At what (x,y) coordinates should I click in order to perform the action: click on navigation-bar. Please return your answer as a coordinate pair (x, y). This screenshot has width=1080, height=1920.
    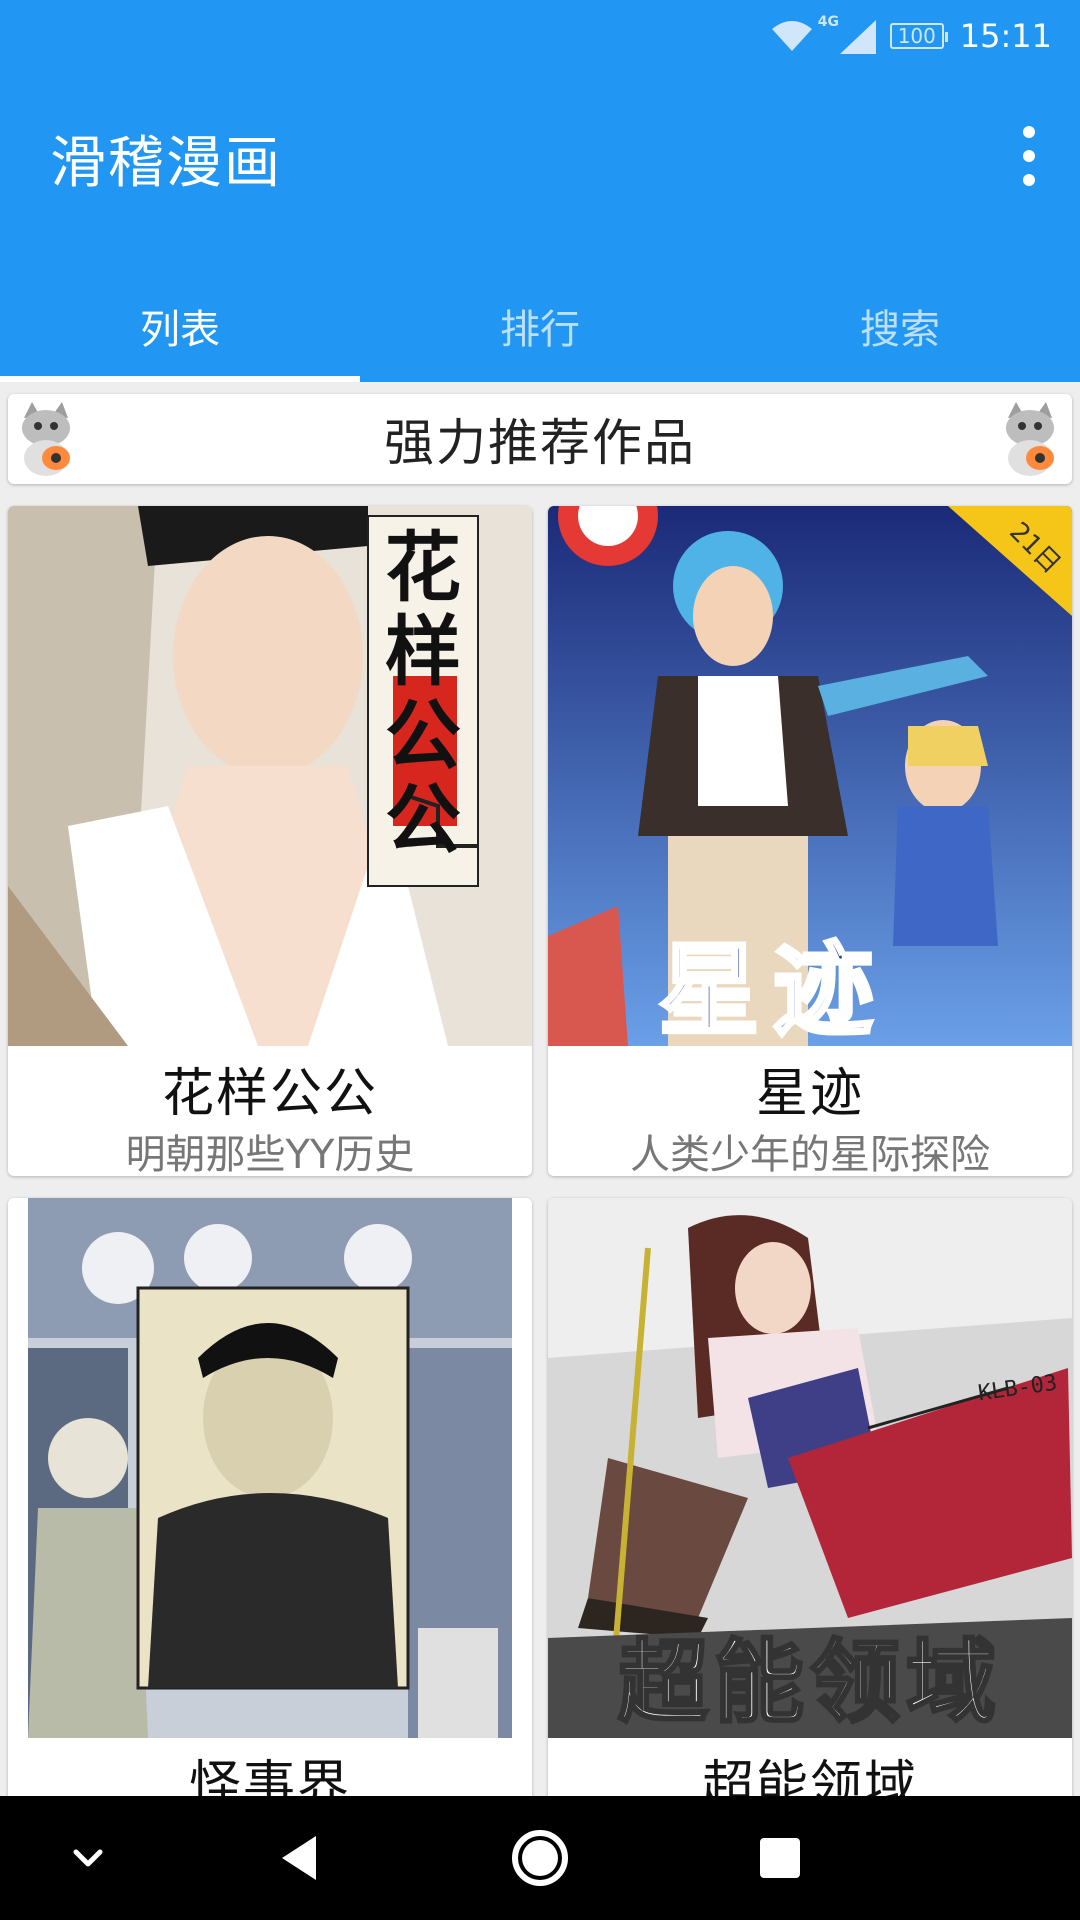
    Looking at the image, I should click on (540, 1858).